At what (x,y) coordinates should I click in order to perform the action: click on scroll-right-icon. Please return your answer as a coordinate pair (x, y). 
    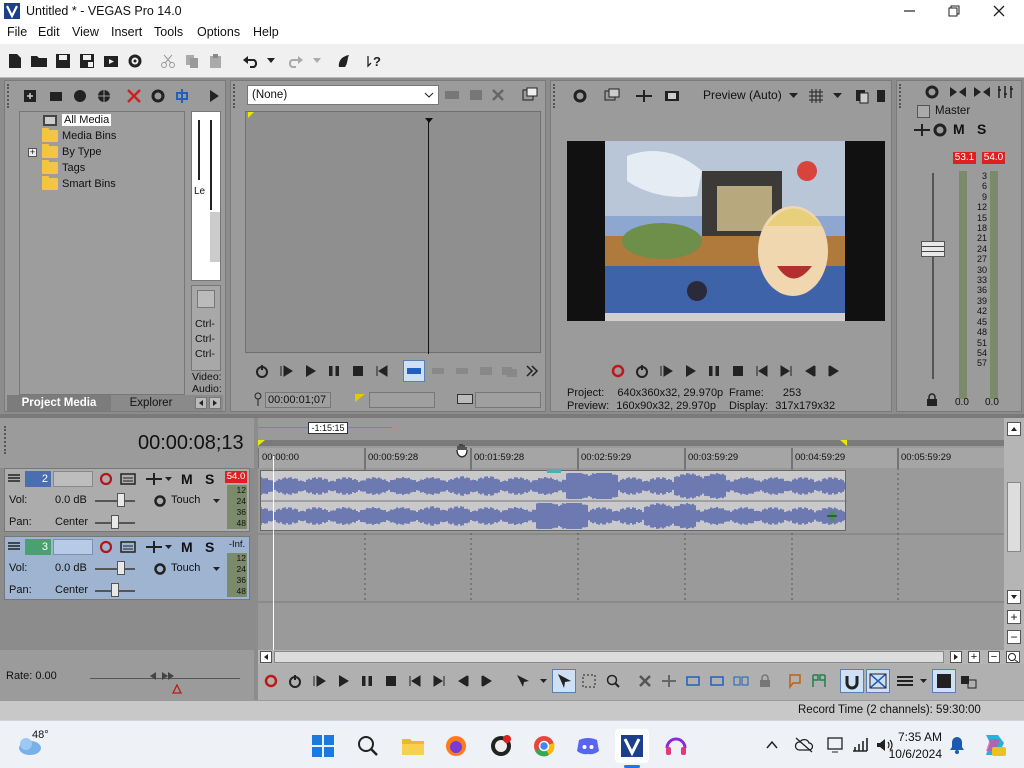
    Looking at the image, I should click on (956, 657).